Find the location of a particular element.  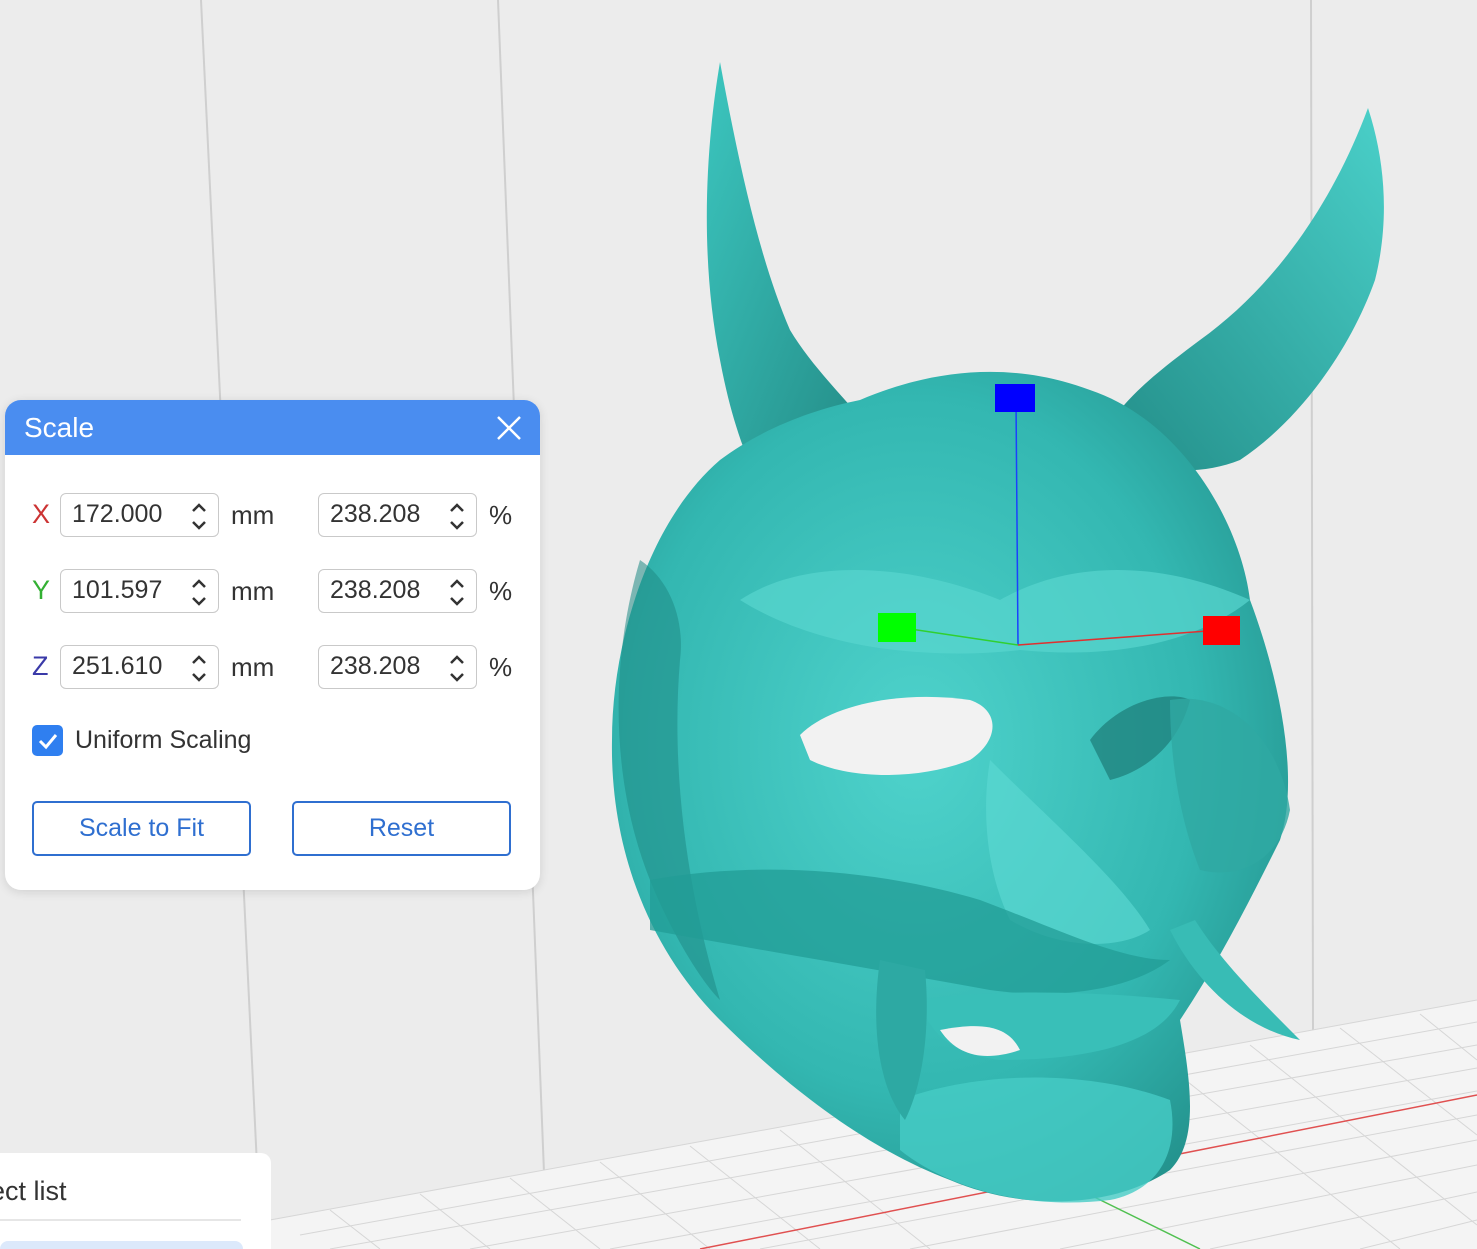

z-percent-value: 238.208 is located at coordinates (375, 666).